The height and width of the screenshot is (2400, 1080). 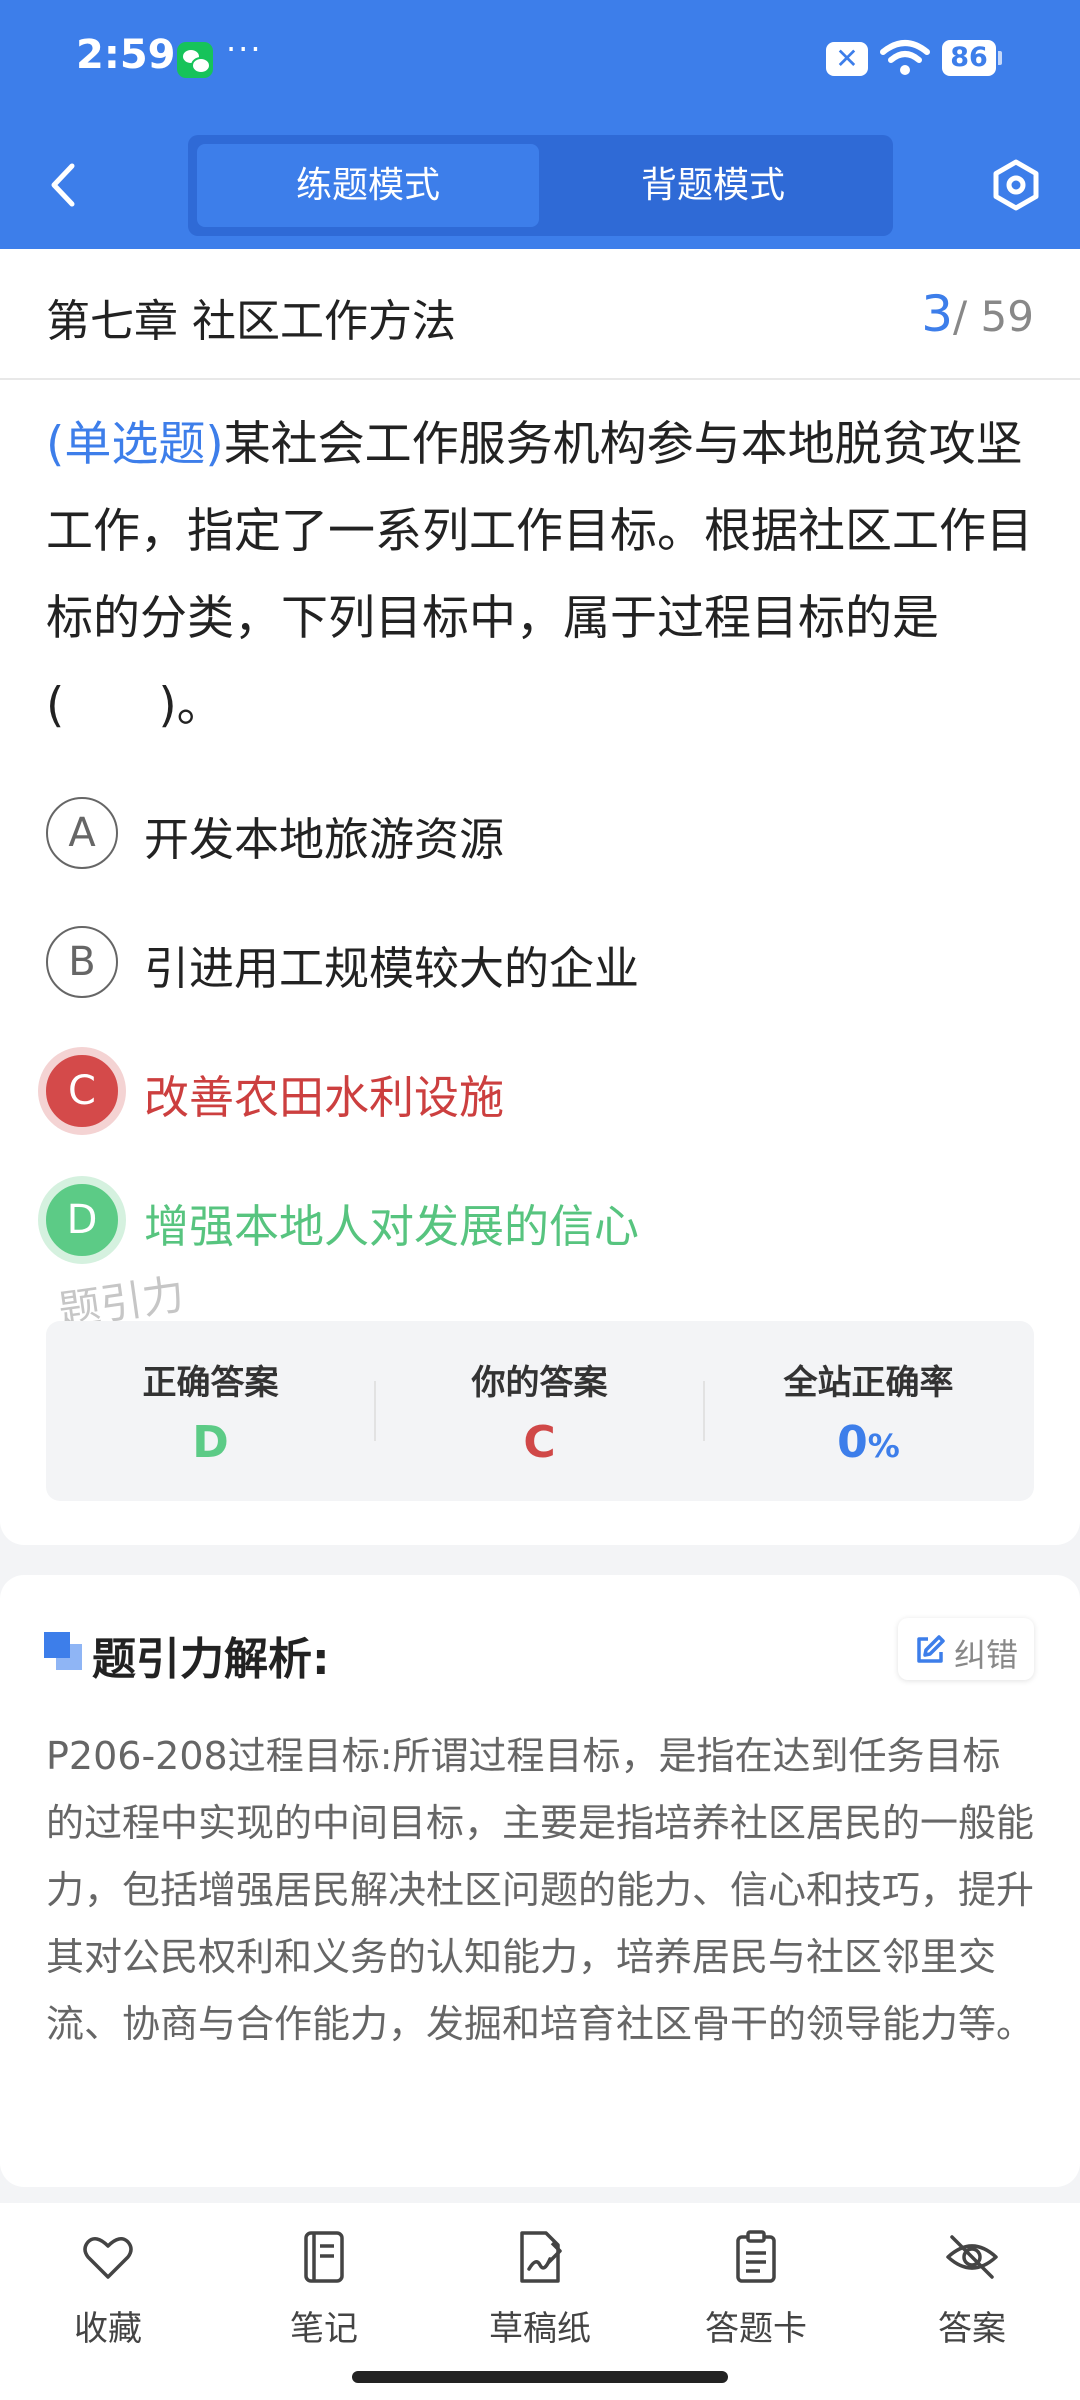 I want to click on correct-answer-label: 正确答案, so click(x=210, y=1383).